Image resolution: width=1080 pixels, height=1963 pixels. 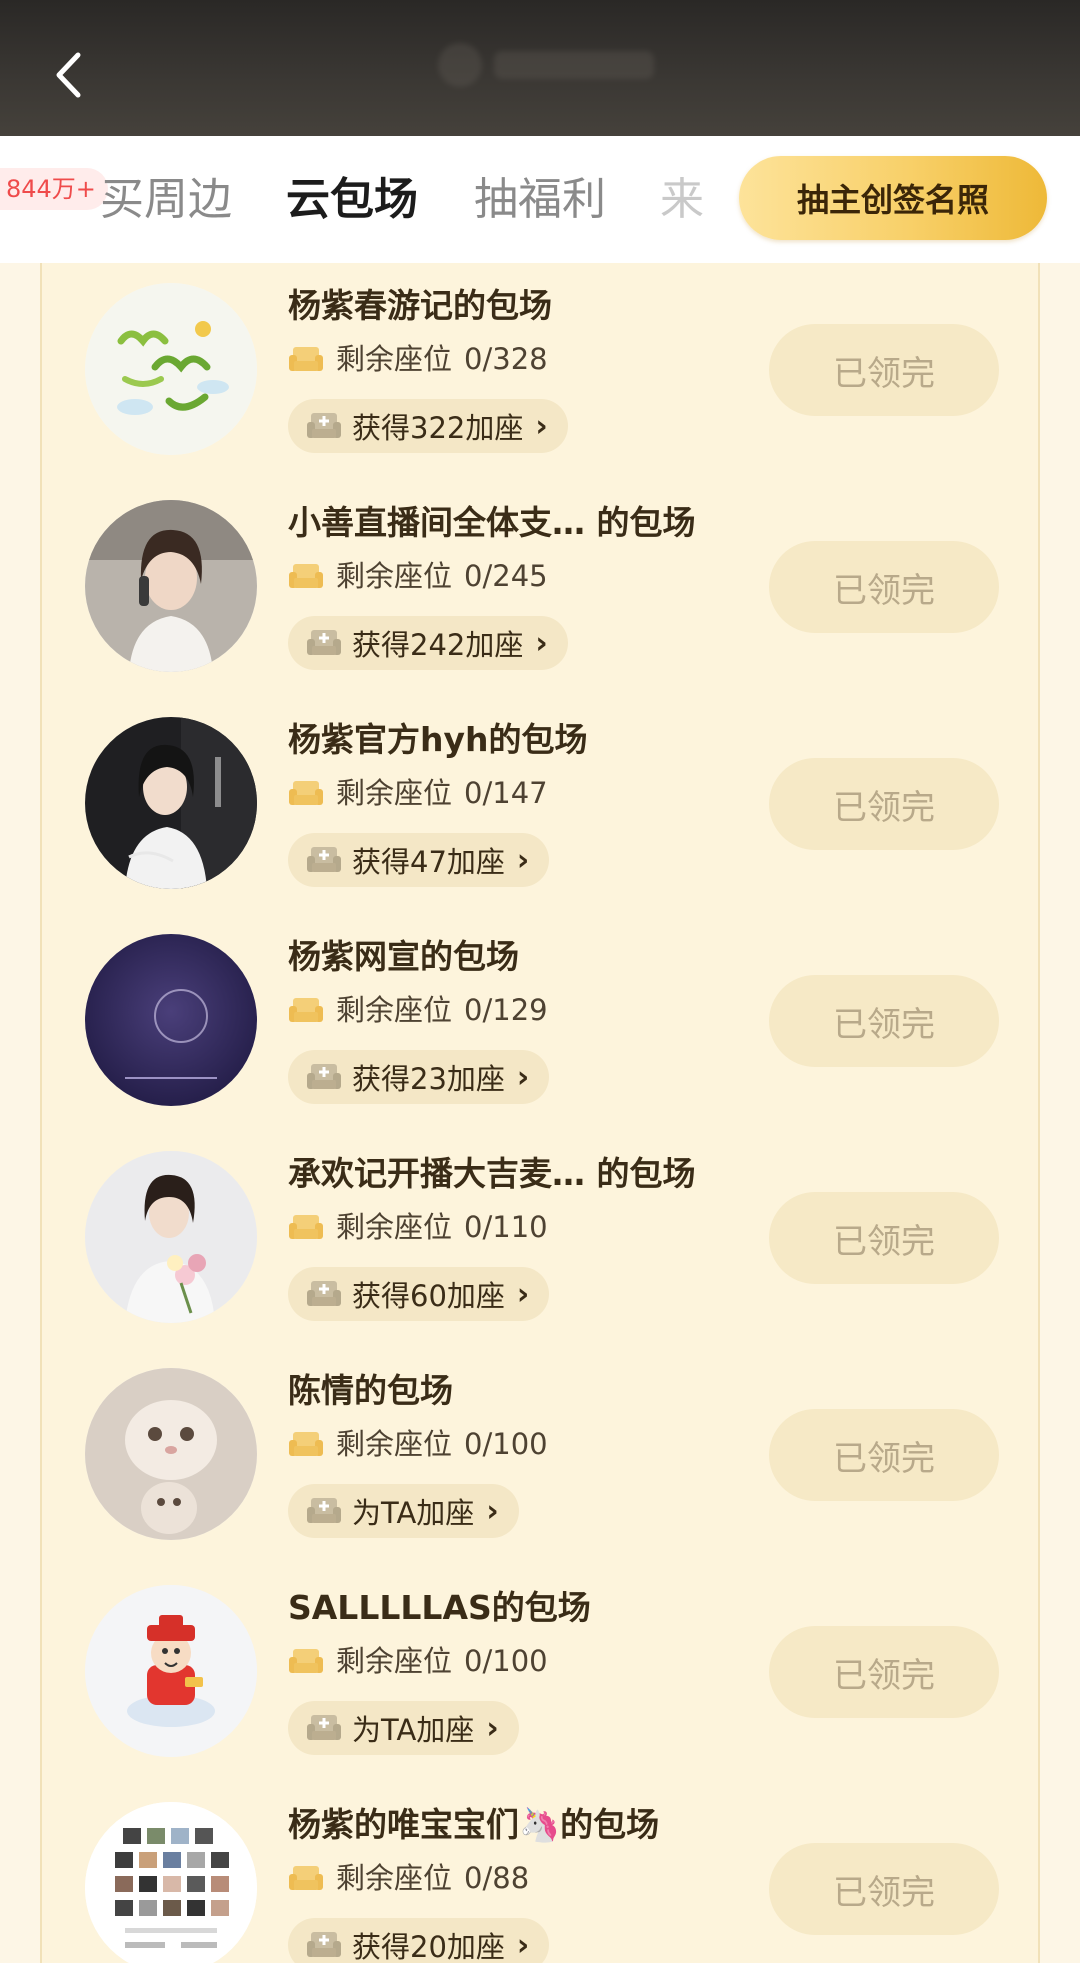 I want to click on add-seat-button: 获得47加座 ›, so click(x=419, y=860).